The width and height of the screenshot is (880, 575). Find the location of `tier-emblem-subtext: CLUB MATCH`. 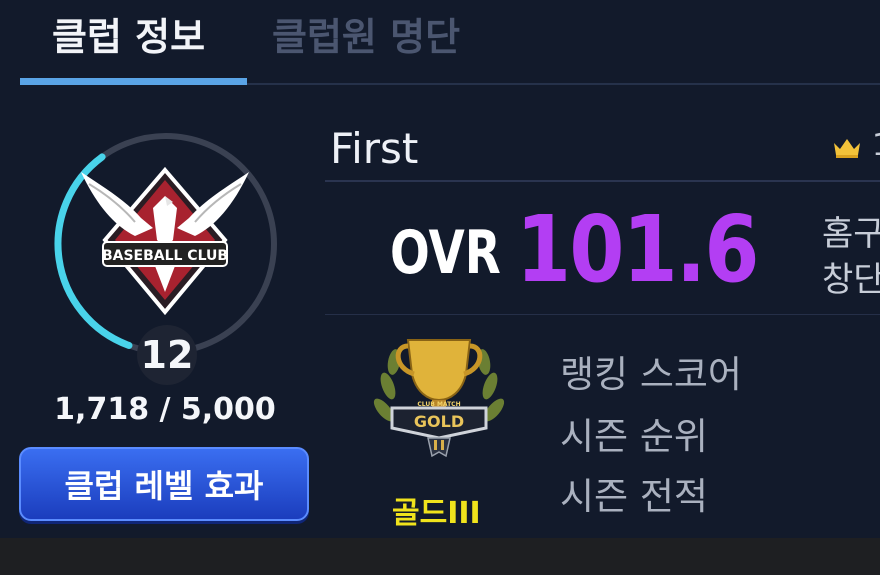

tier-emblem-subtext: CLUB MATCH is located at coordinates (438, 404).